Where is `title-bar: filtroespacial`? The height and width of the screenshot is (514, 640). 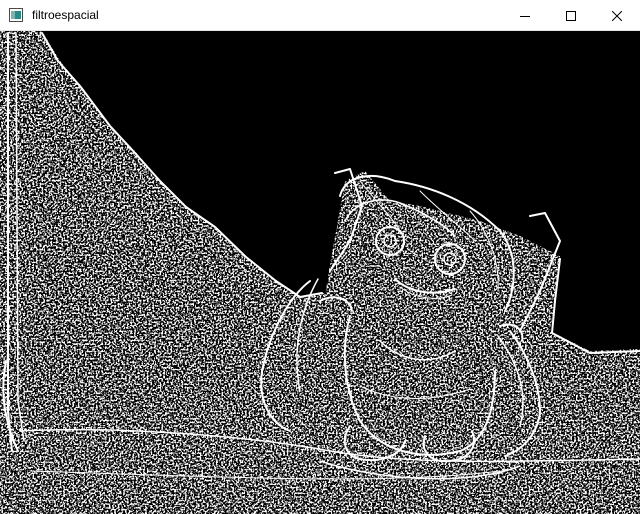 title-bar: filtroespacial is located at coordinates (320, 15).